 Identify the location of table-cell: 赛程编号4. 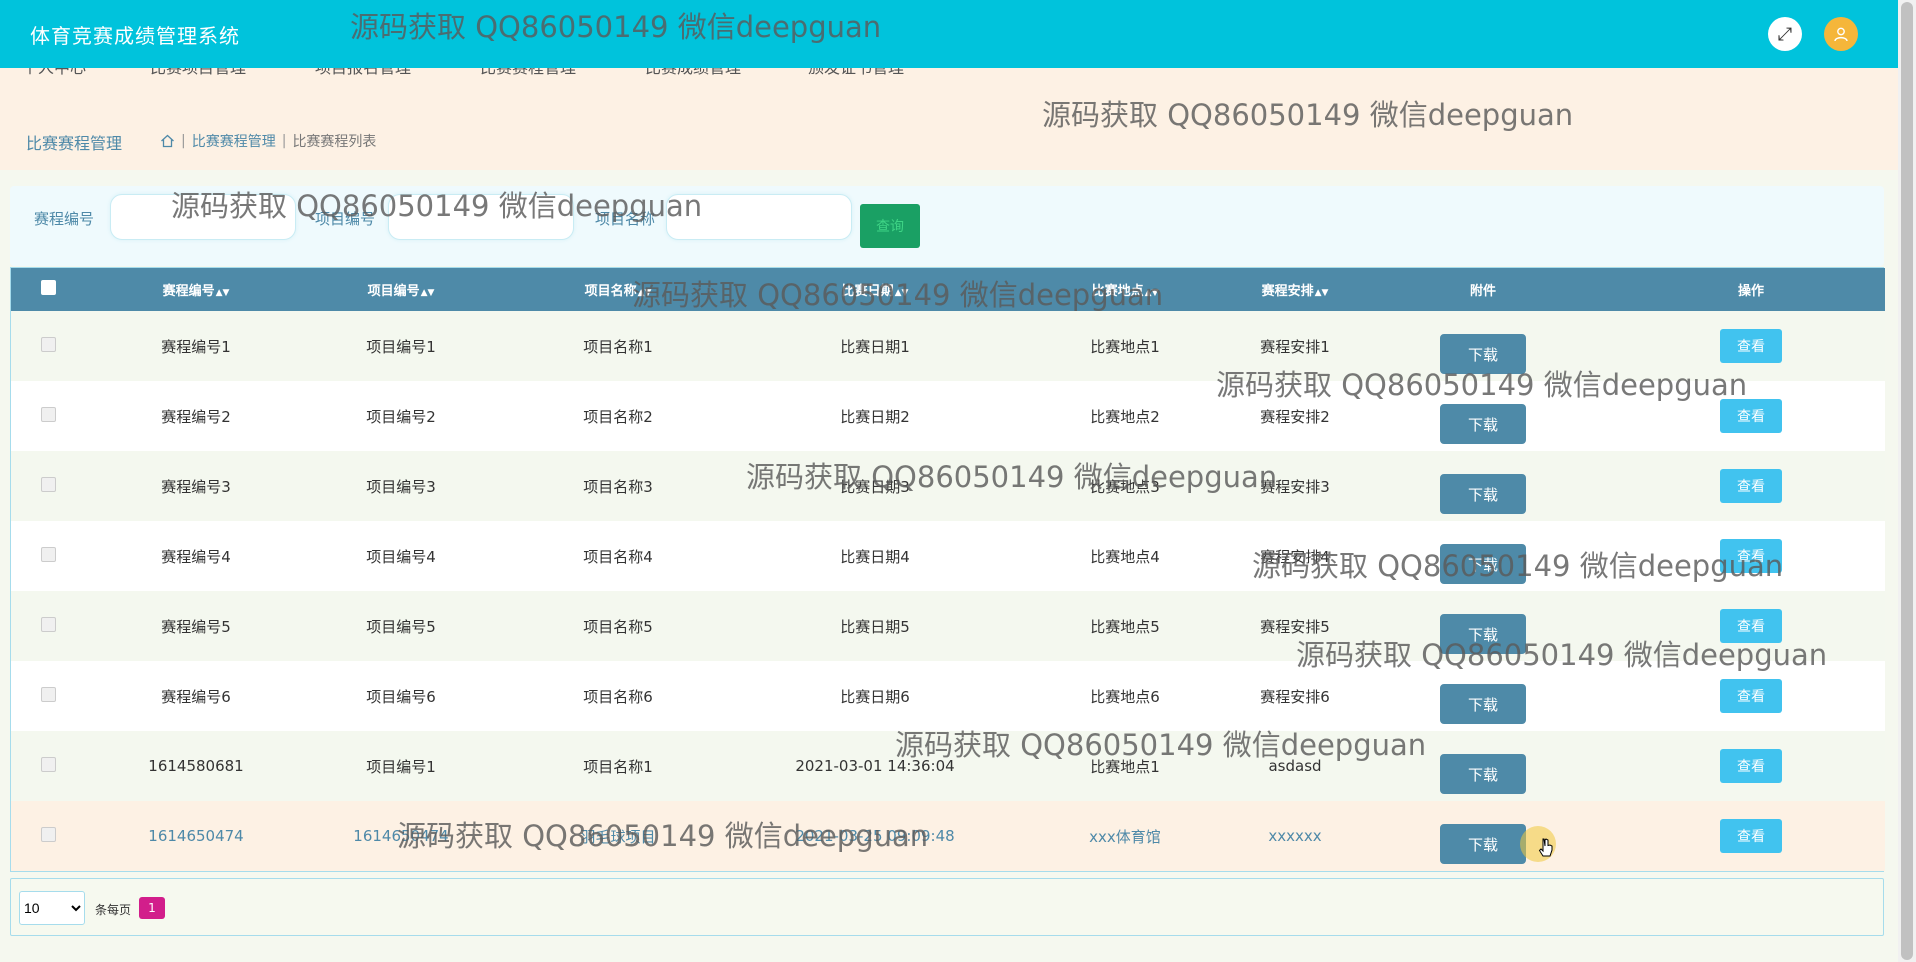
(196, 556).